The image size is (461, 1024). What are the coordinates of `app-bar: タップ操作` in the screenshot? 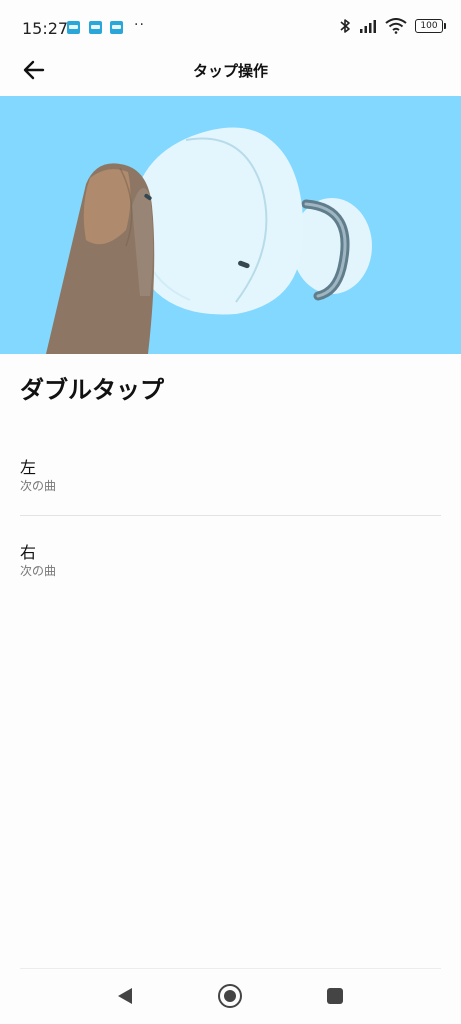 It's located at (230, 76).